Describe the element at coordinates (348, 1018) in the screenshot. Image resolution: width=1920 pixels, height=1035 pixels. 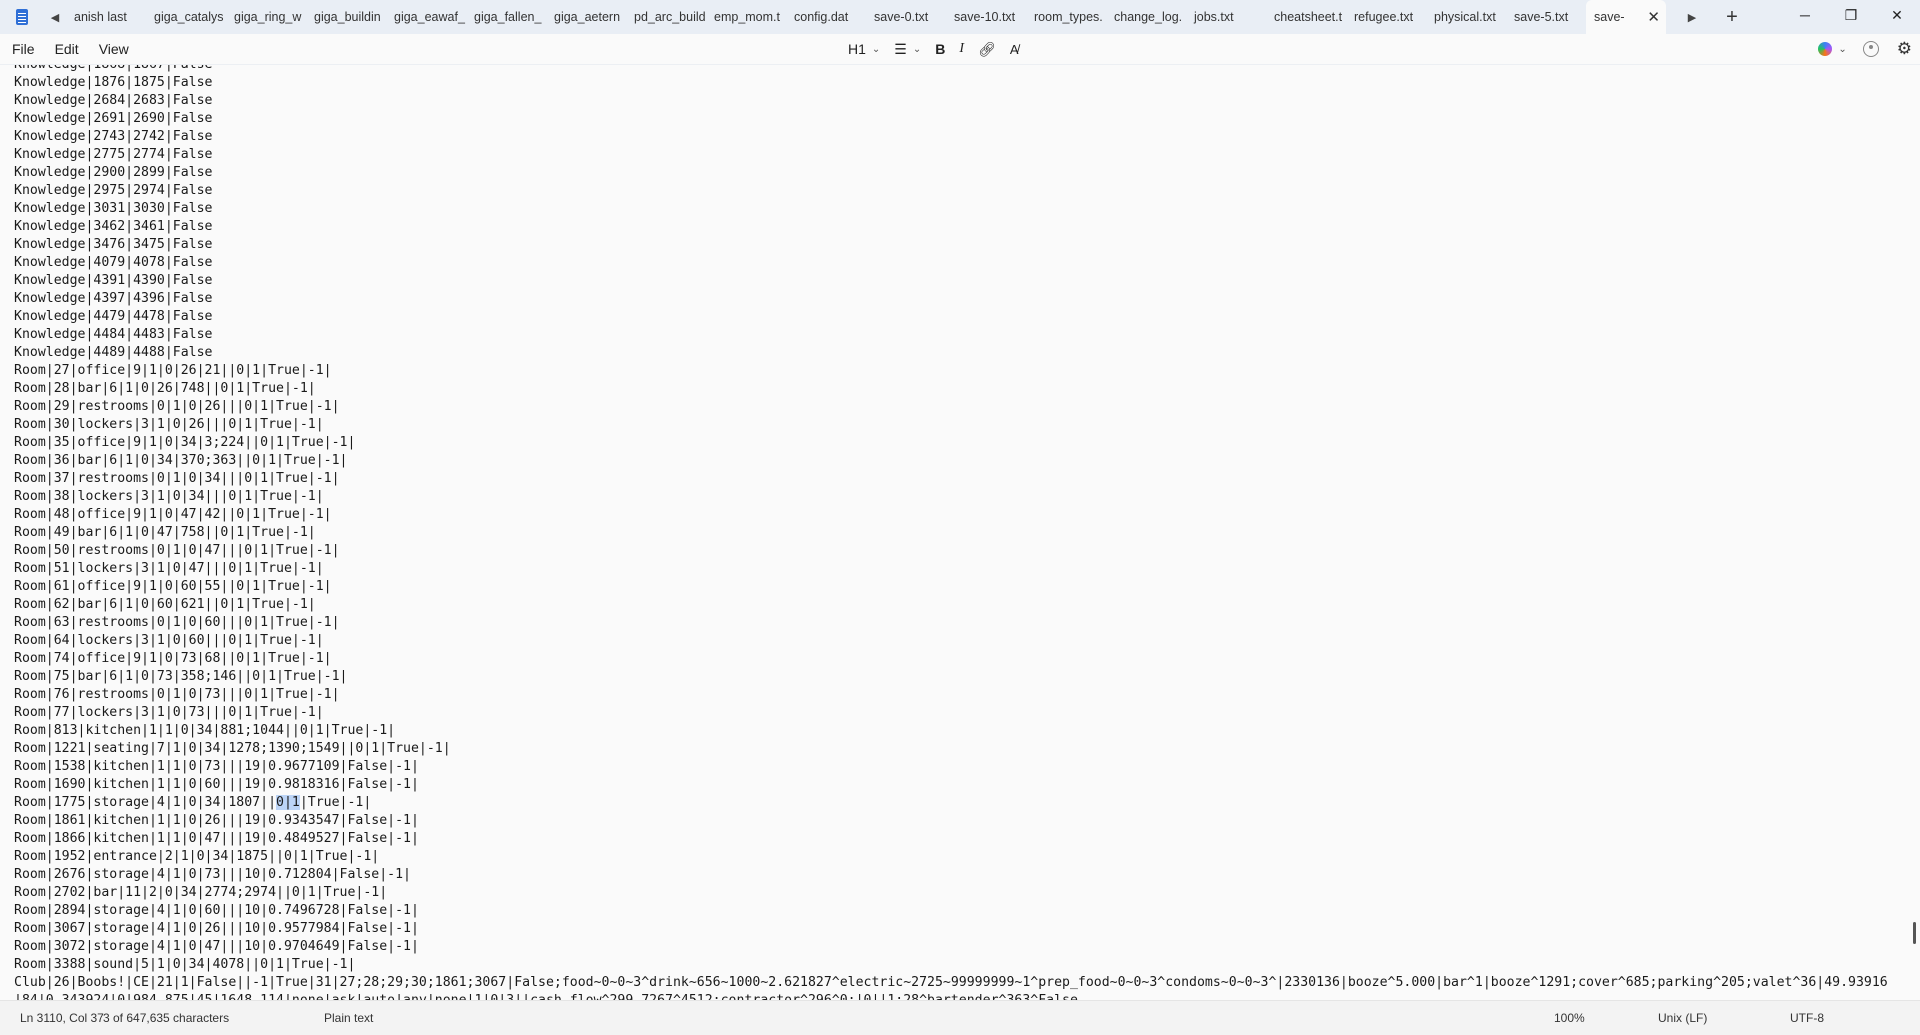
I see `text-format: Plain text` at that location.